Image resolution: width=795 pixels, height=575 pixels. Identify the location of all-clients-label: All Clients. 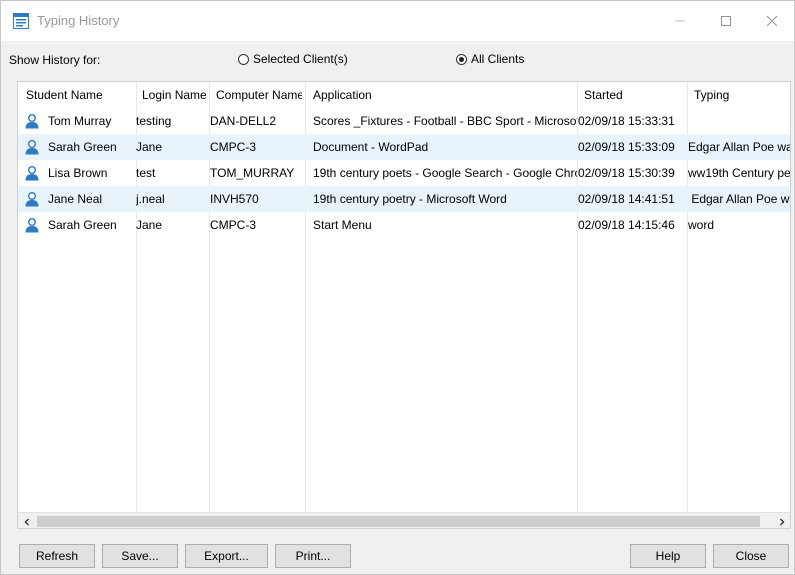
(498, 59).